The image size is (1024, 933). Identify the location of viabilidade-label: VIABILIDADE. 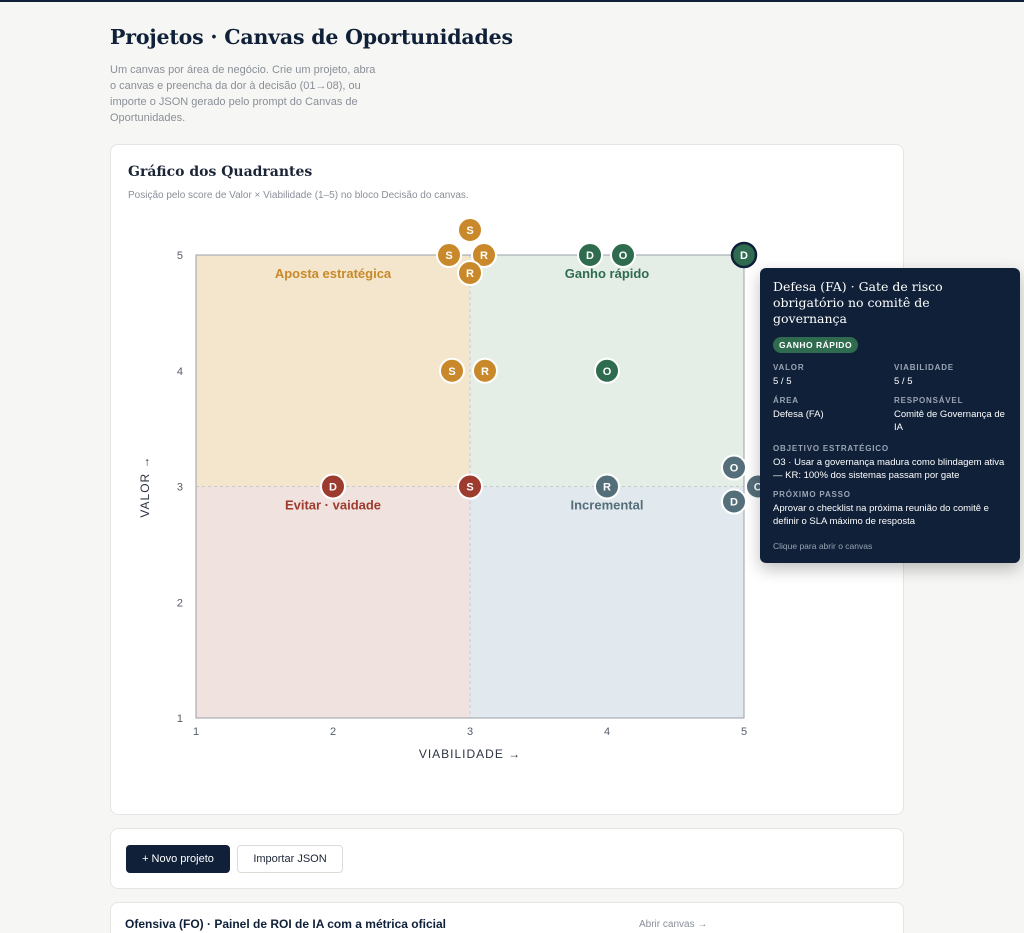
(924, 367).